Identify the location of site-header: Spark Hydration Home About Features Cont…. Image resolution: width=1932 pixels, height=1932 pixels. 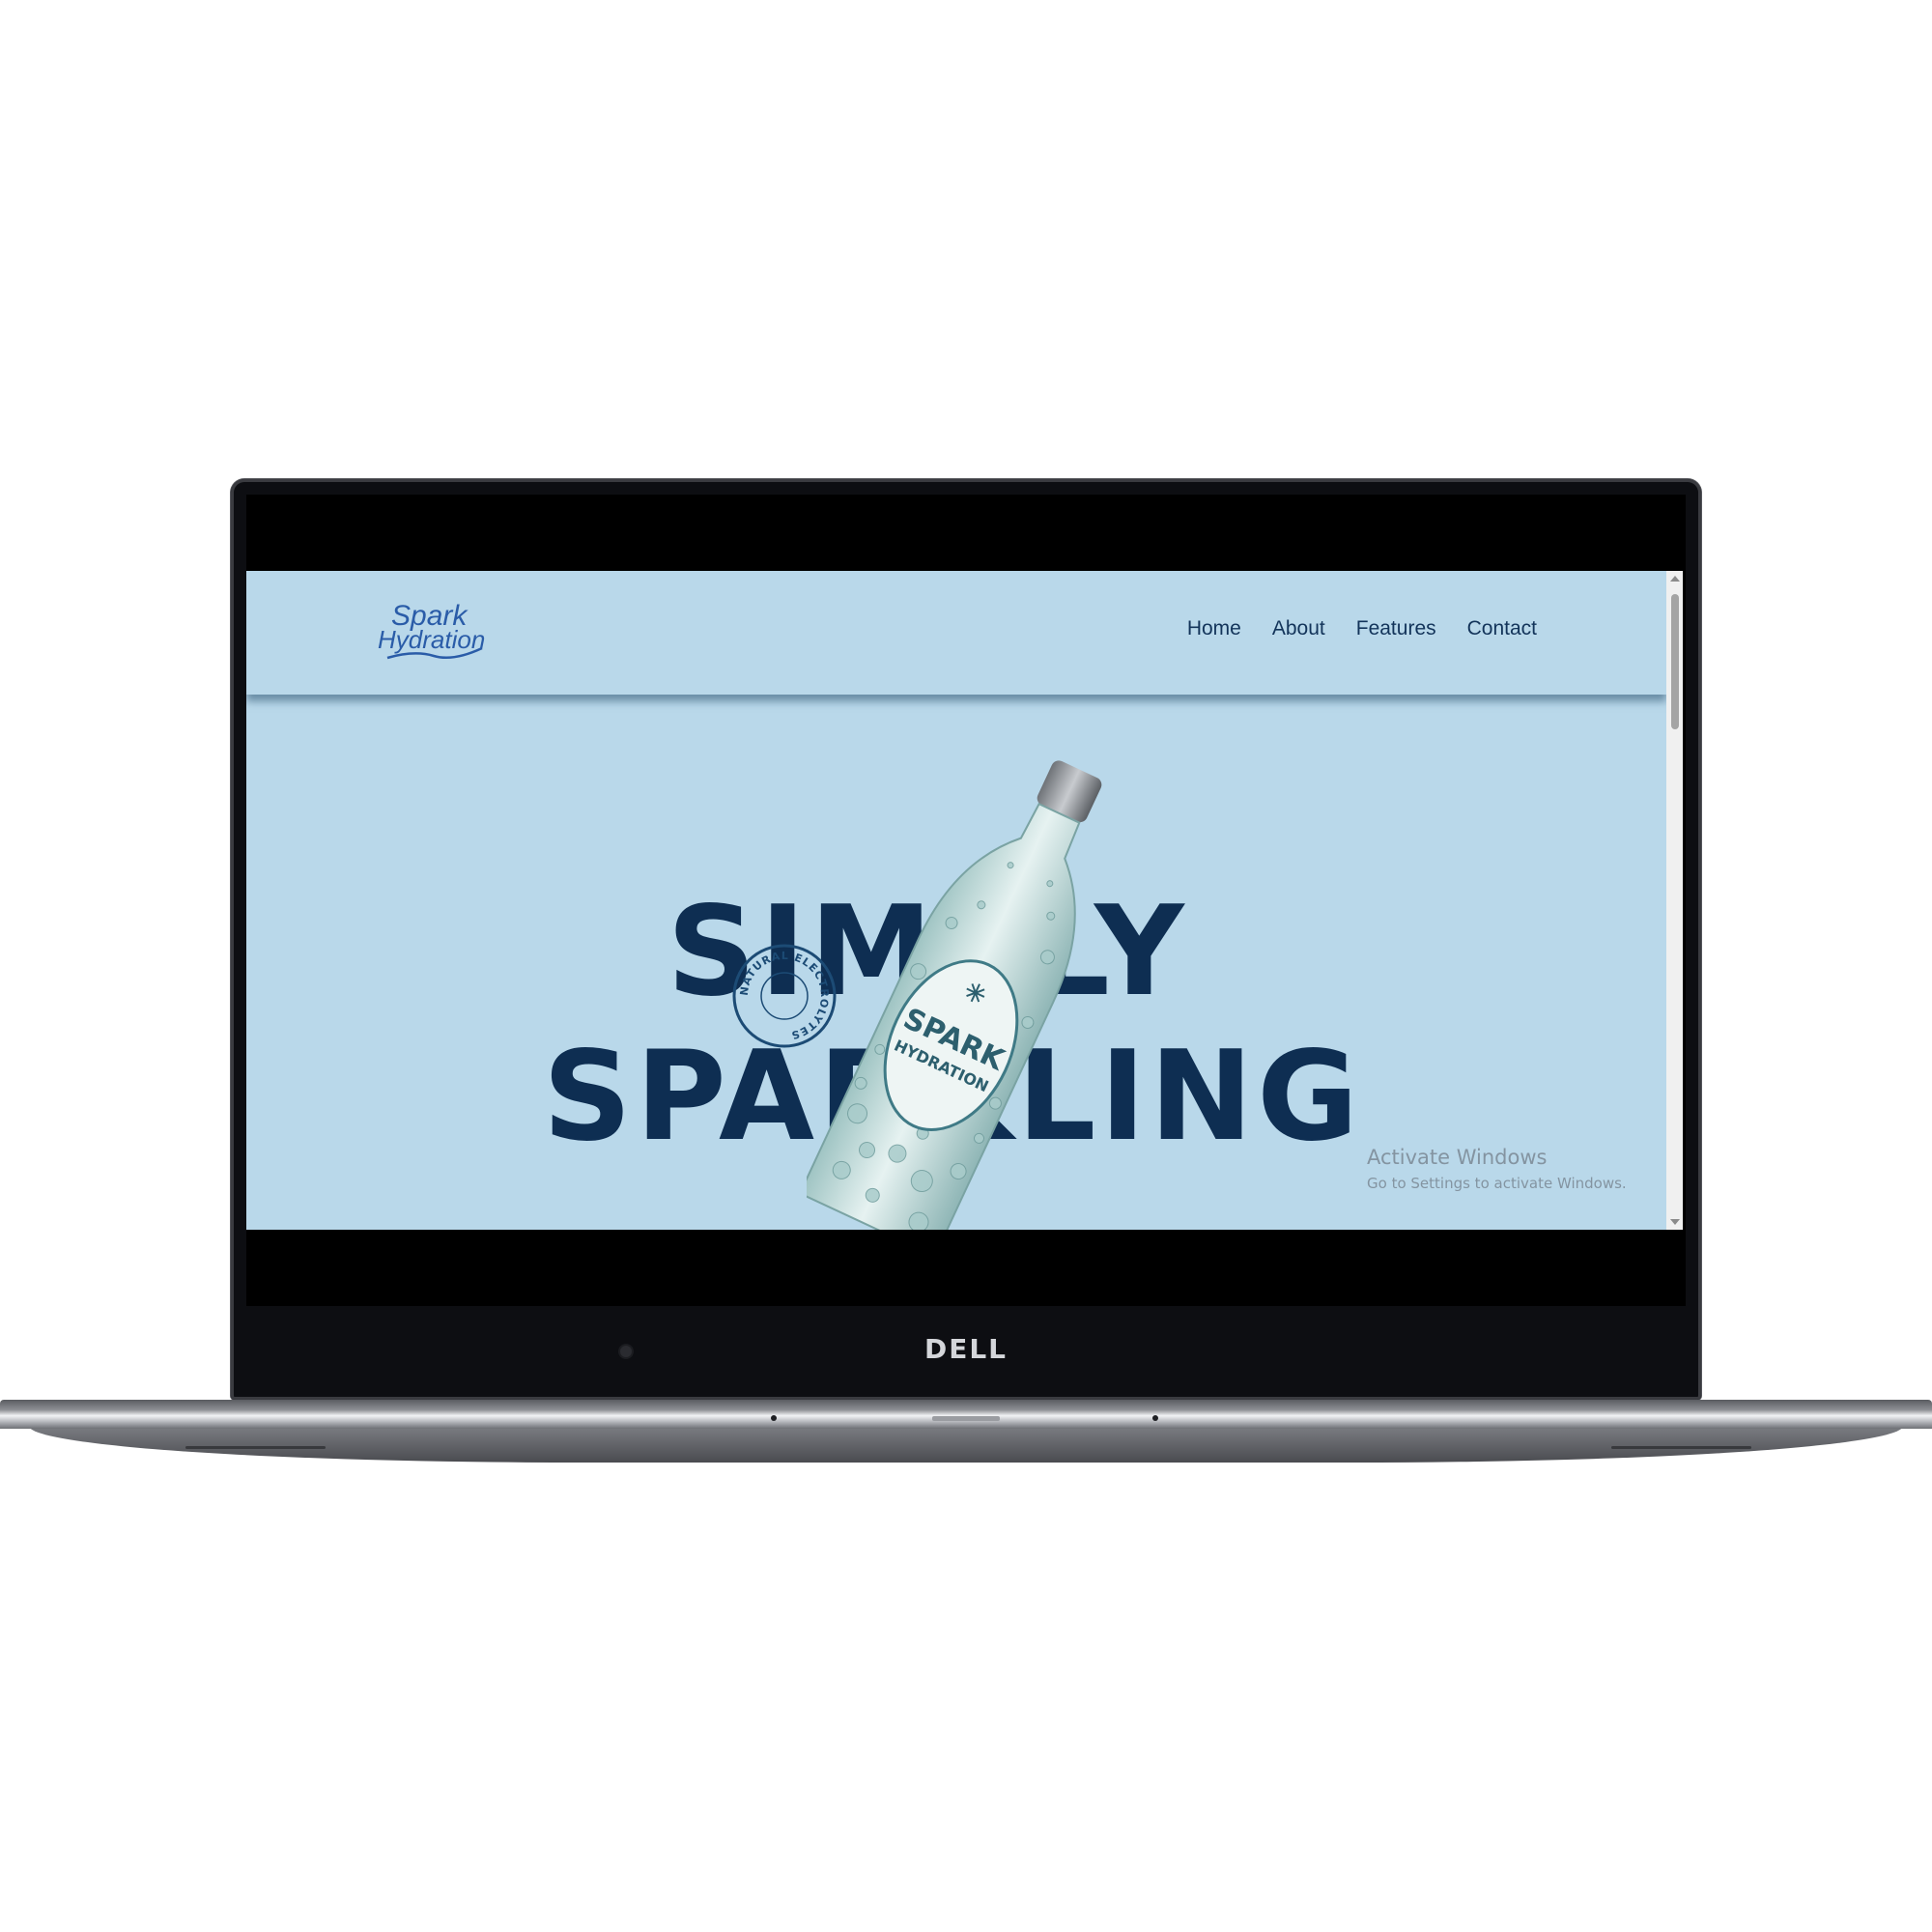
(956, 633).